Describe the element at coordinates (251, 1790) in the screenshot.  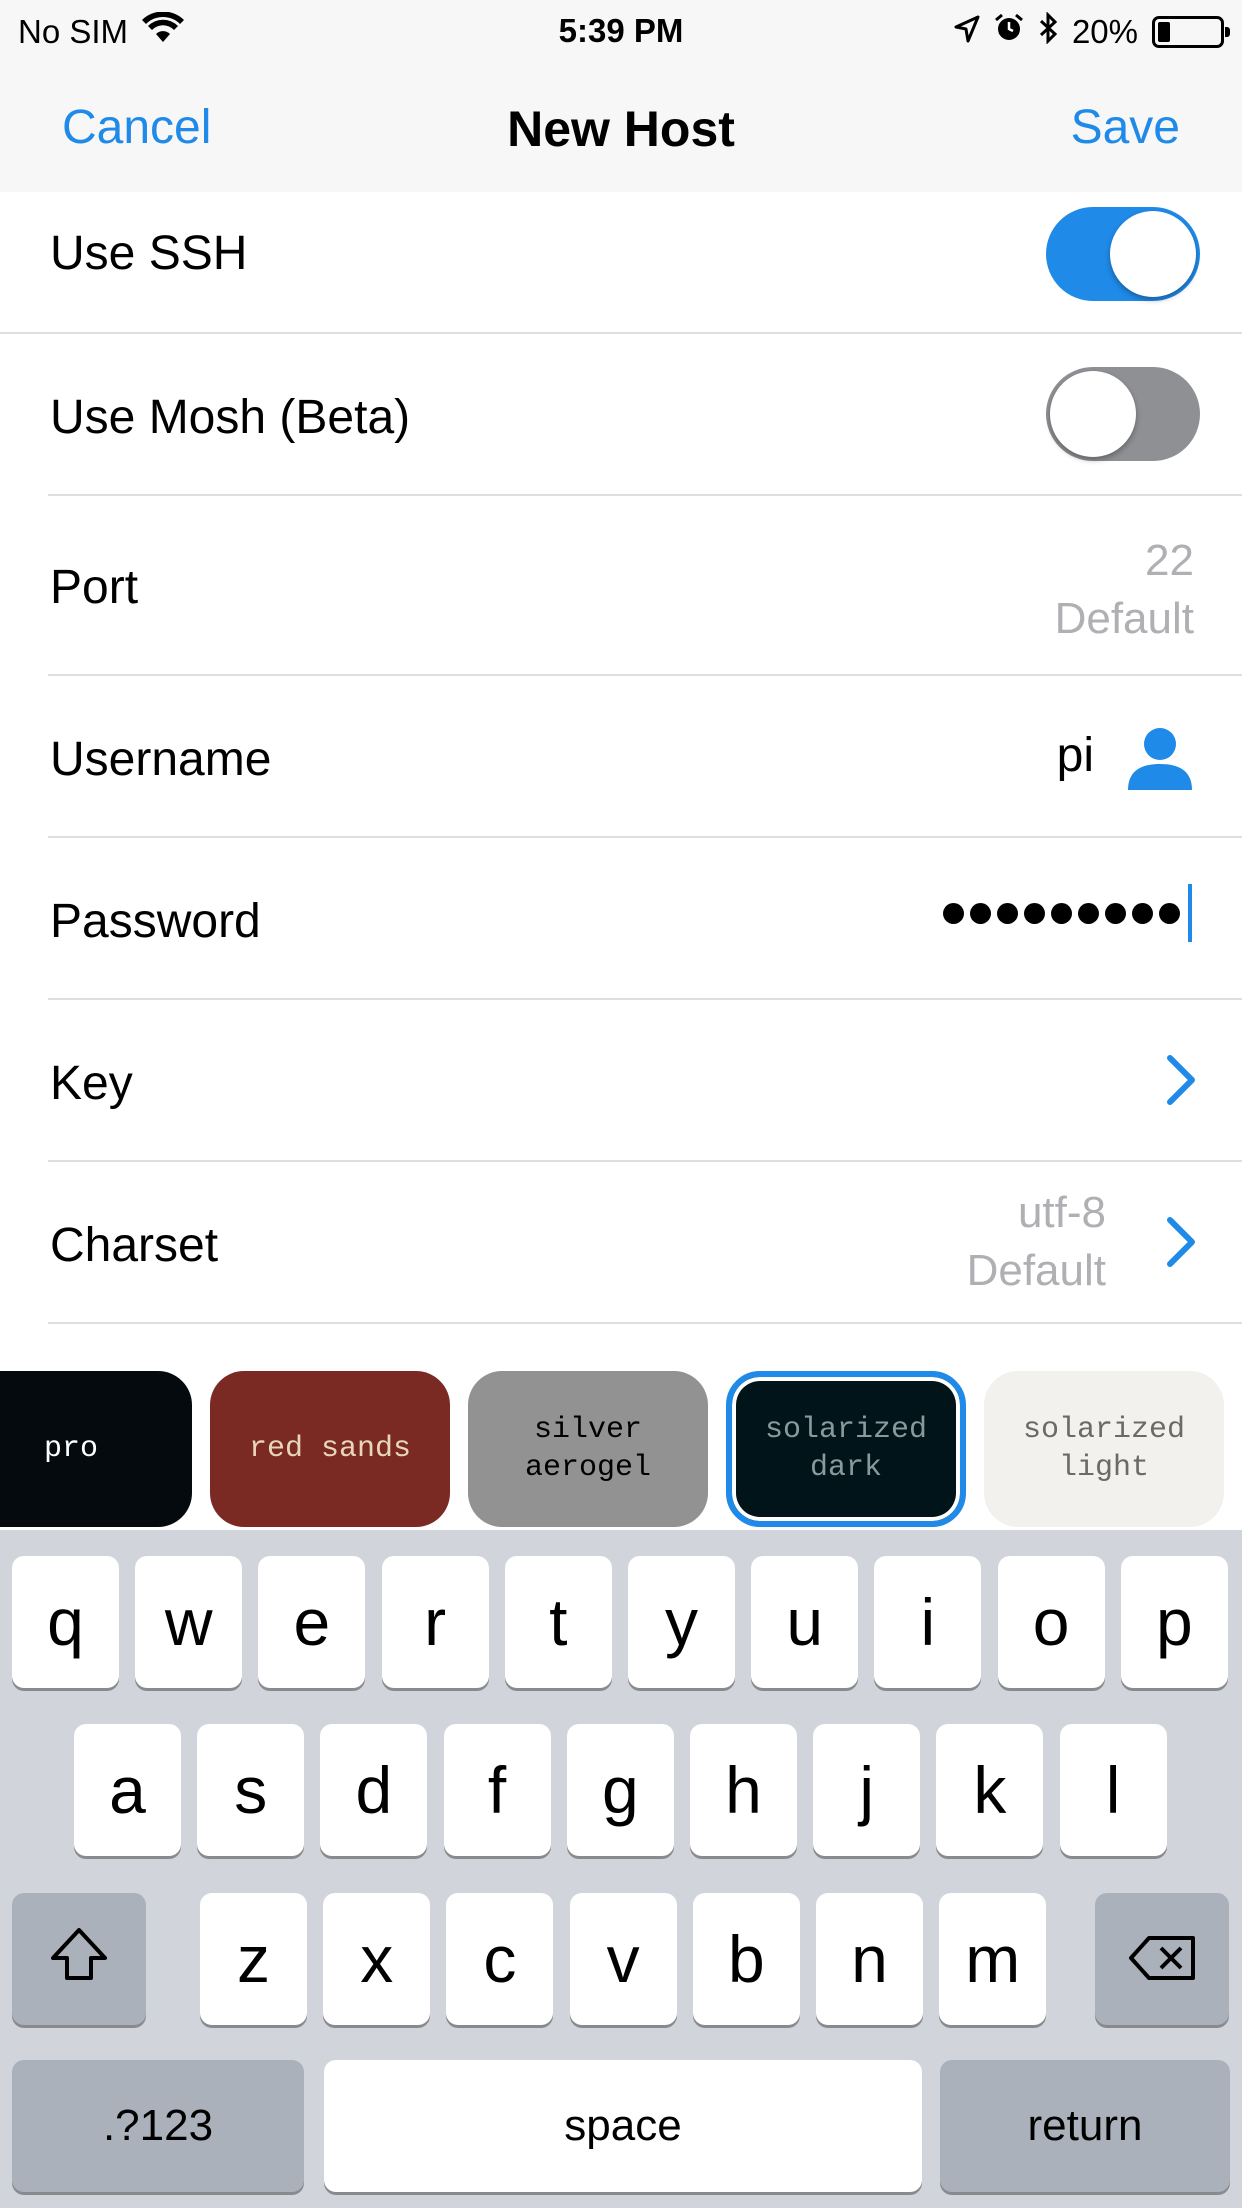
I see `key-s: s` at that location.